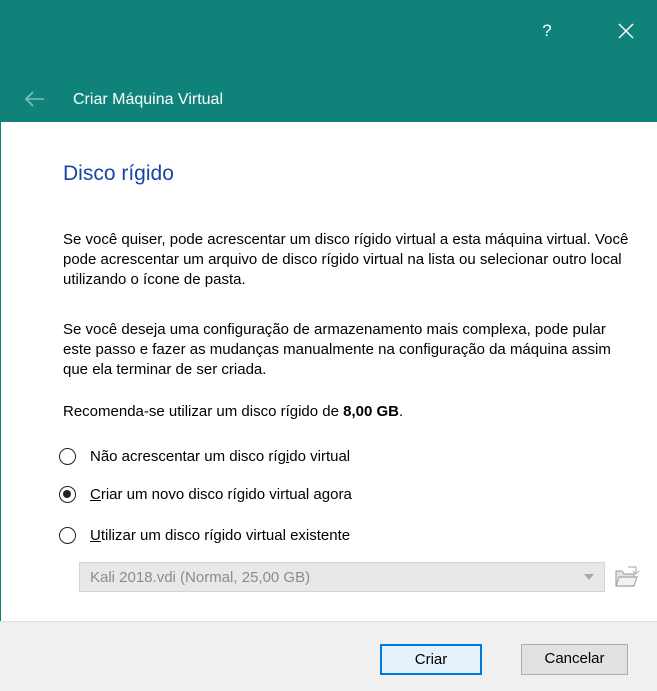 This screenshot has height=691, width=657. Describe the element at coordinates (431, 659) in the screenshot. I see `create-button: Criar` at that location.